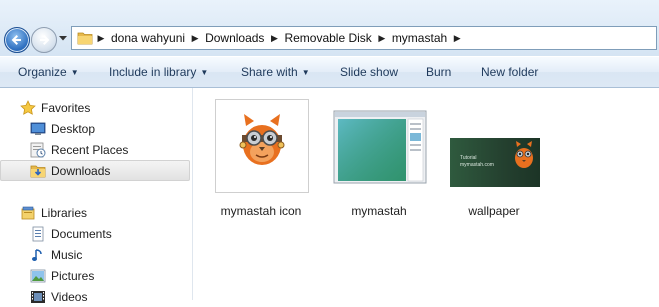 The image size is (659, 307). Describe the element at coordinates (73, 128) in the screenshot. I see `sidebar-item-label: Desktop` at that location.